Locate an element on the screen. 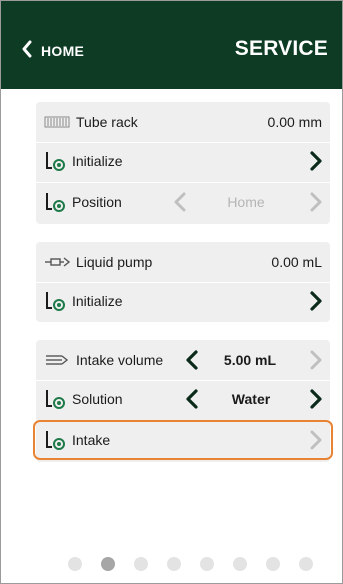 This screenshot has height=584, width=343. liquid-pump-value: 0.00 mL is located at coordinates (296, 262).